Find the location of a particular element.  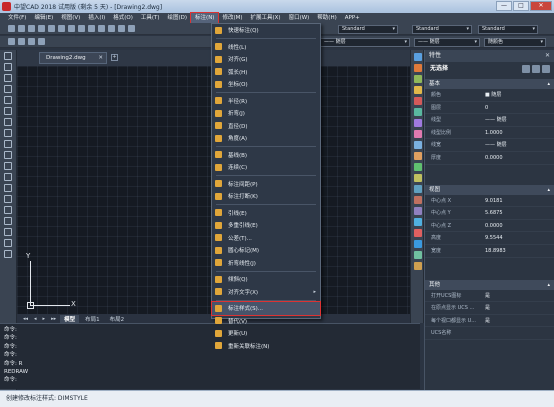

revision-cloud-icon is located at coordinates (8, 133).